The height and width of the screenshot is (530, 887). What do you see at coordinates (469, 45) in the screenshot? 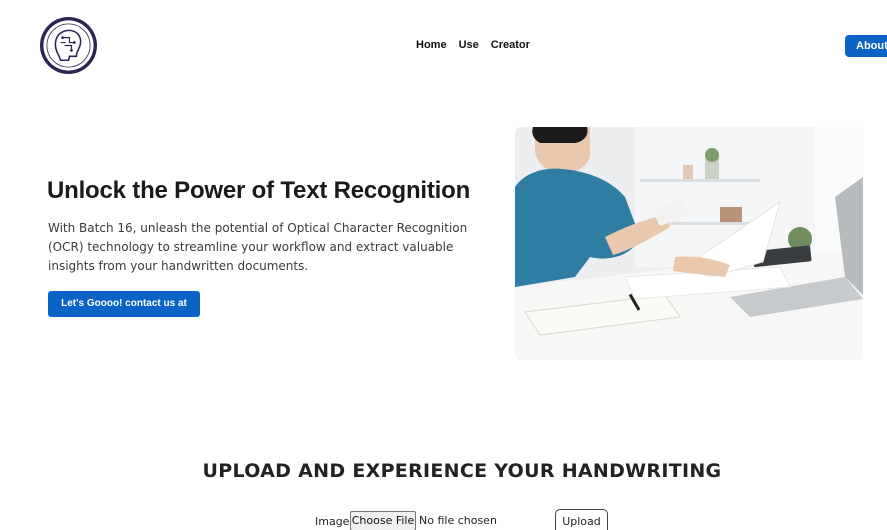
I see `nav-use-link: Use` at bounding box center [469, 45].